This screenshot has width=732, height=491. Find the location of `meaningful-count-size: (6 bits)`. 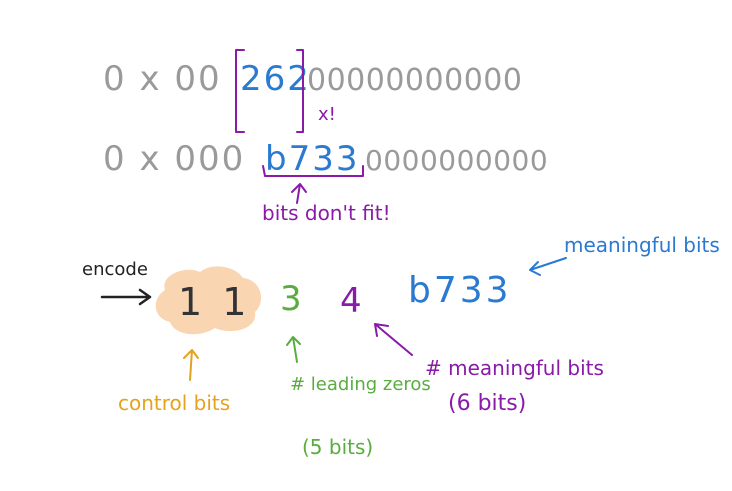

meaningful-count-size: (6 bits) is located at coordinates (487, 403).